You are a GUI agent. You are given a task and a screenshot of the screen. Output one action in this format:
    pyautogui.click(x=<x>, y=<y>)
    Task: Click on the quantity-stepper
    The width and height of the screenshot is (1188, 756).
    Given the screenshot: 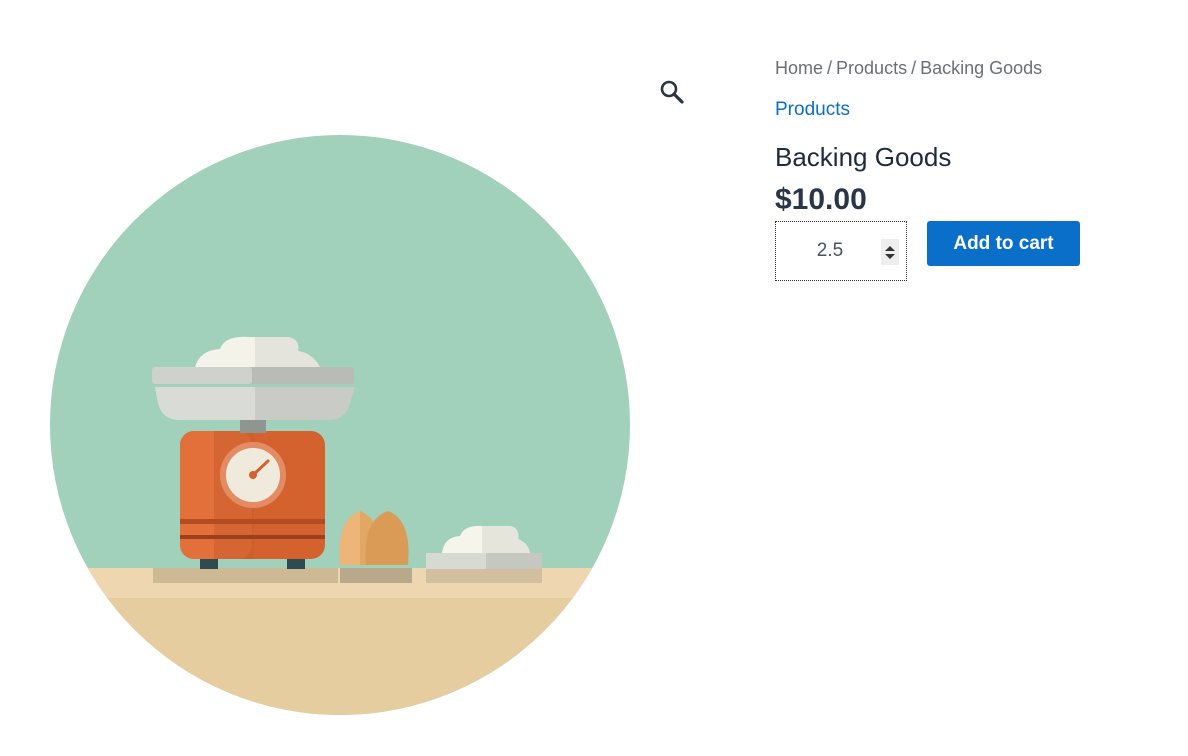 What is the action you would take?
    pyautogui.click(x=890, y=252)
    